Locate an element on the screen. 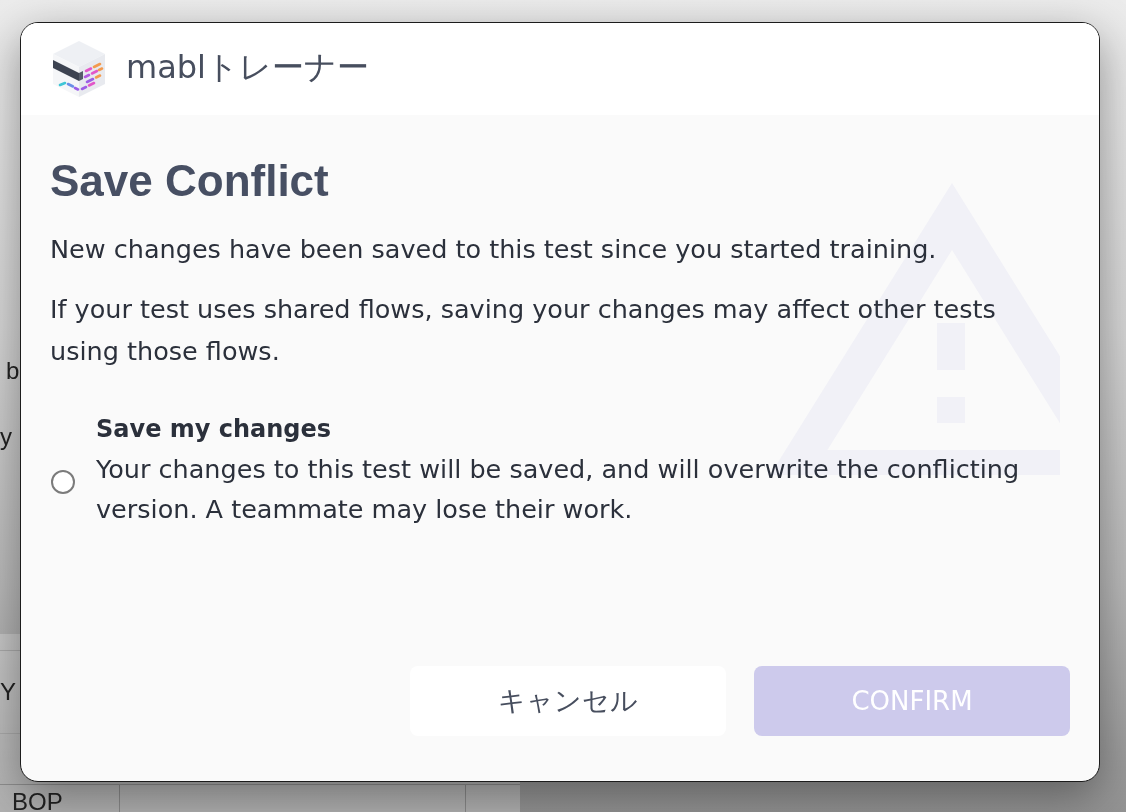 Image resolution: width=1126 pixels, height=812 pixels. cancel-button: キャンセル is located at coordinates (568, 701).